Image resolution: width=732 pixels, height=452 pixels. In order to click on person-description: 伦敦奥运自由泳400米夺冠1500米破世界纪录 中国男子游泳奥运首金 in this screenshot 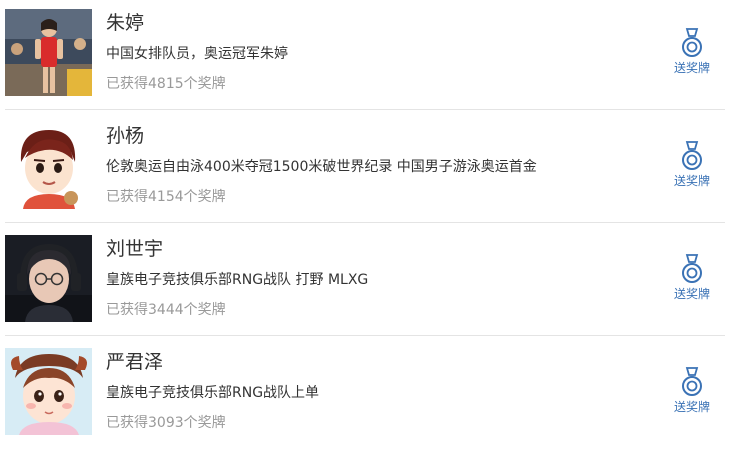, I will do `click(321, 167)`.